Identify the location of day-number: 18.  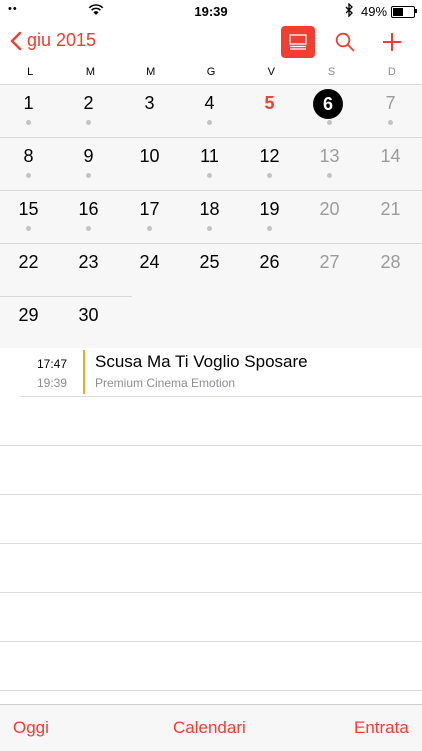
(209, 209).